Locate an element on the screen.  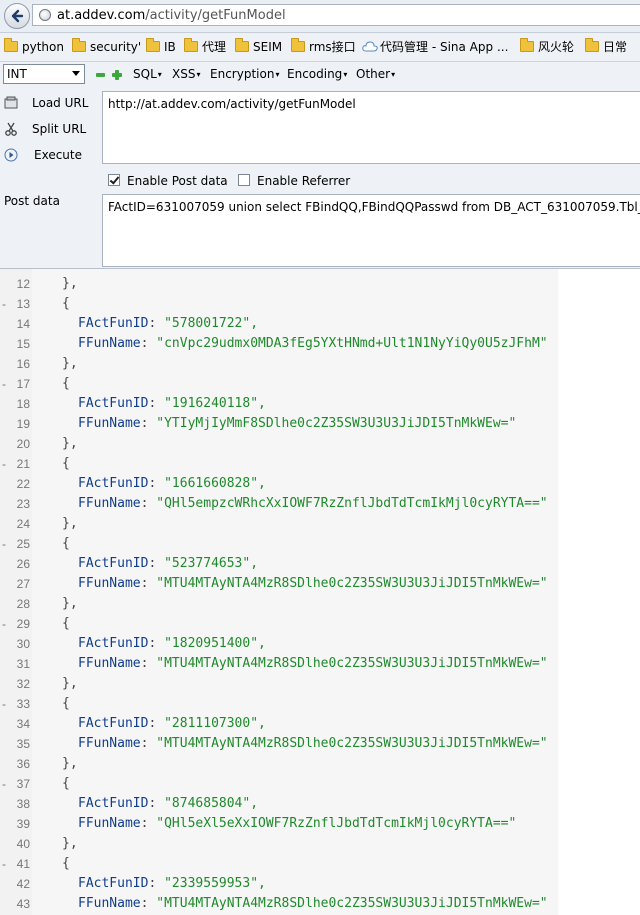
enable-post-label: Enable Post data is located at coordinates (177, 181).